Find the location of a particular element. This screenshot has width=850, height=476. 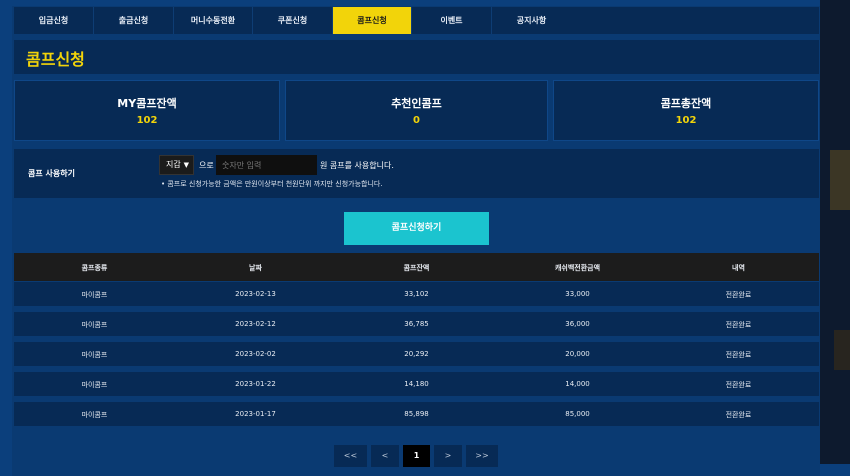

stat-total-comp: 콤프총잔액 102 is located at coordinates (686, 110).